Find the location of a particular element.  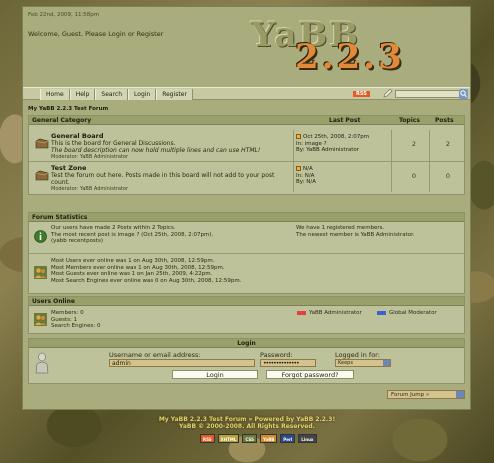

last-post-date: Oct 25th, 2008, 2:07pm is located at coordinates (336, 137).